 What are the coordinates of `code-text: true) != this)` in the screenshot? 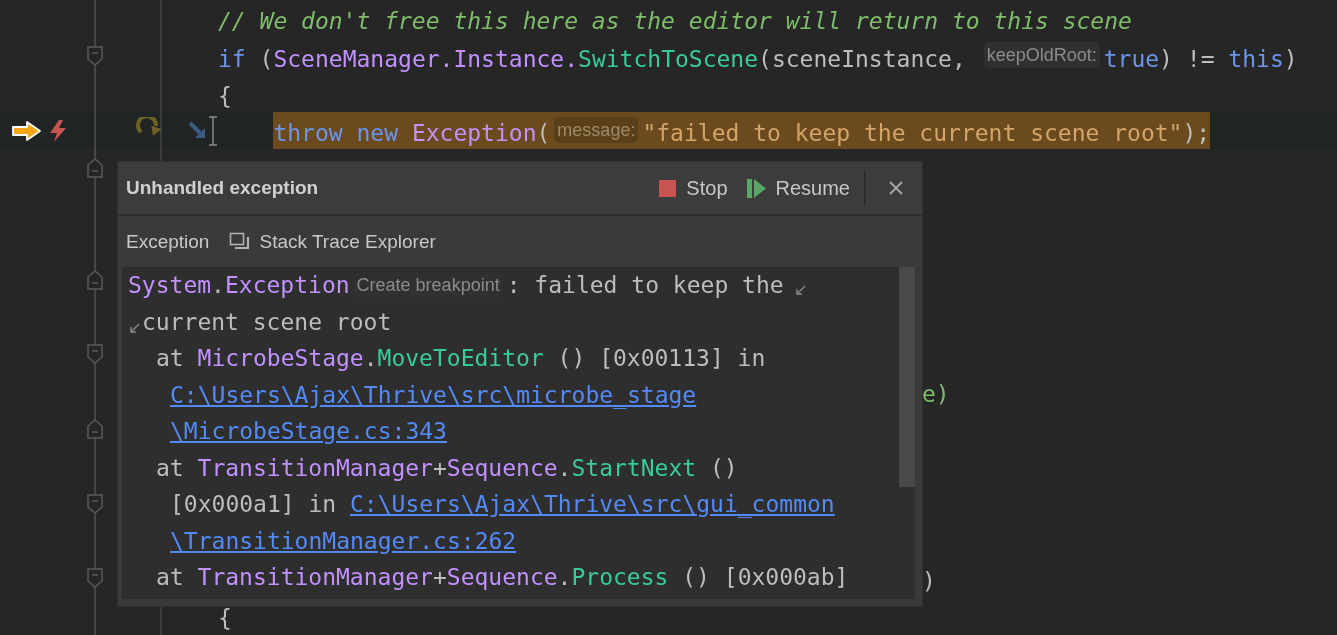 It's located at (1200, 59).